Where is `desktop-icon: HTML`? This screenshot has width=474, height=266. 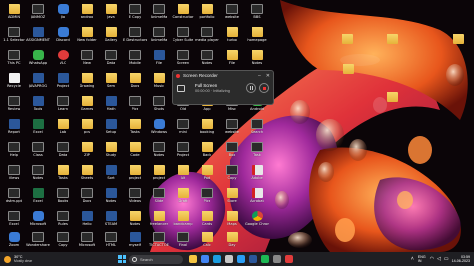
desktop-icon: HTML is located at coordinates (111, 241).